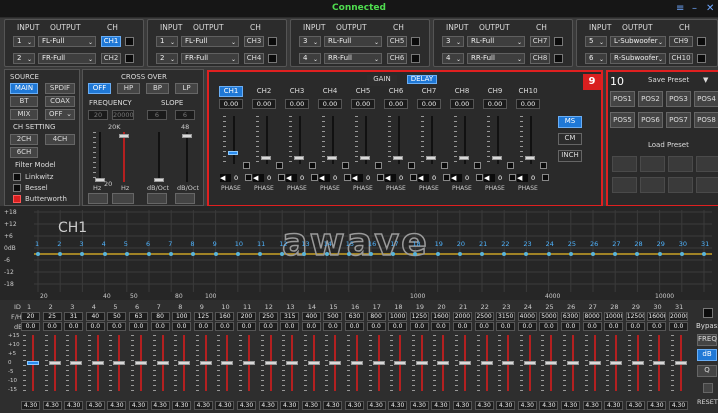  I want to click on source-mix-button: MIX, so click(24, 114).